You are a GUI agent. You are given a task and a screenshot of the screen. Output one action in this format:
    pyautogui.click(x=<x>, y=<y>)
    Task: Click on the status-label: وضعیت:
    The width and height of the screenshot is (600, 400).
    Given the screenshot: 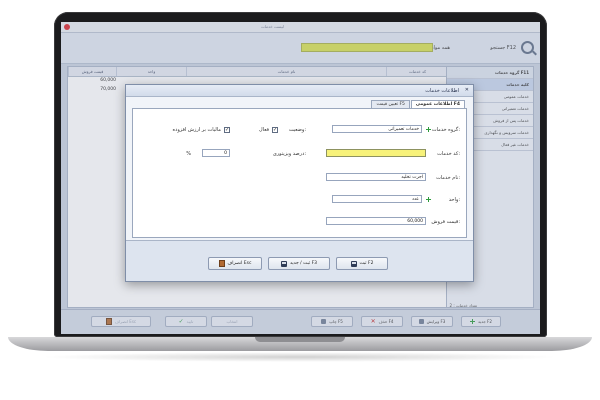 What is the action you would take?
    pyautogui.click(x=297, y=130)
    